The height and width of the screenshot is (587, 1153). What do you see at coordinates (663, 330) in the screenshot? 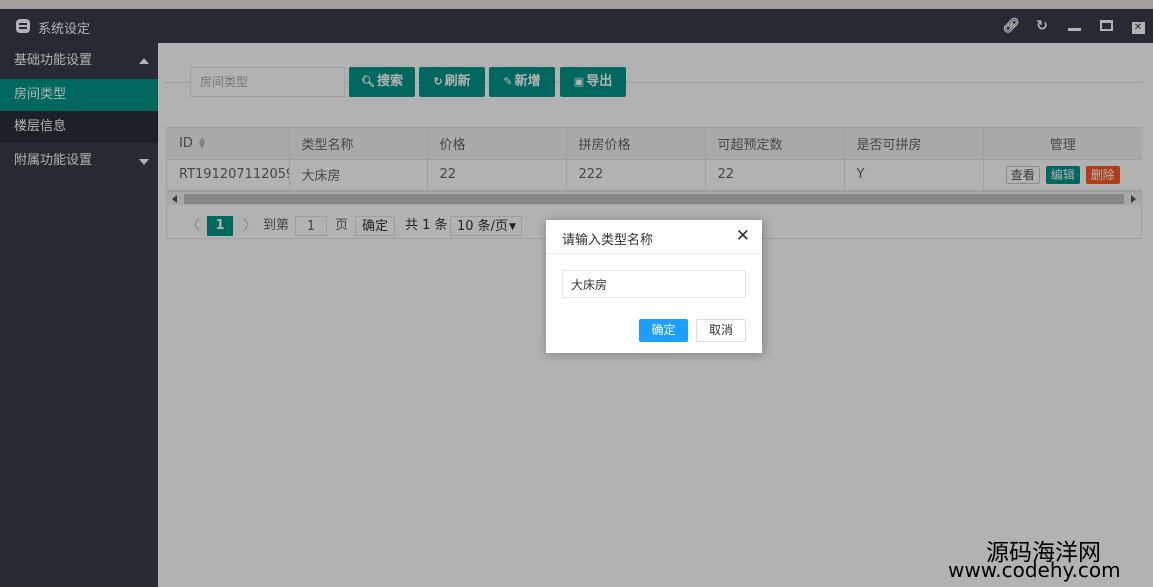
I see `confirm-button: 确定` at bounding box center [663, 330].